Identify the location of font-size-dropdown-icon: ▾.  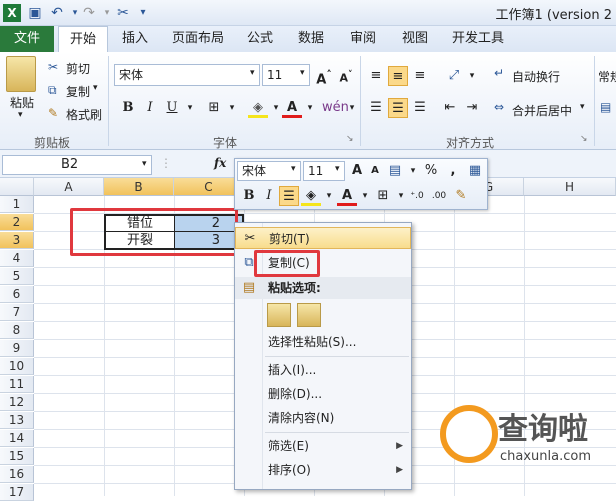
(302, 73).